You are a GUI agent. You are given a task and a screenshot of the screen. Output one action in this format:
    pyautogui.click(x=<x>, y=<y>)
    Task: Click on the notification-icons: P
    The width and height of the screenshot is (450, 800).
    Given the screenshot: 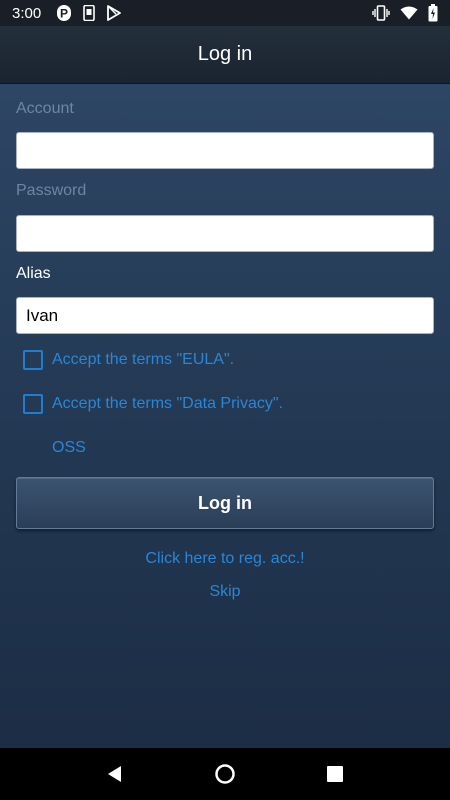 What is the action you would take?
    pyautogui.click(x=89, y=13)
    